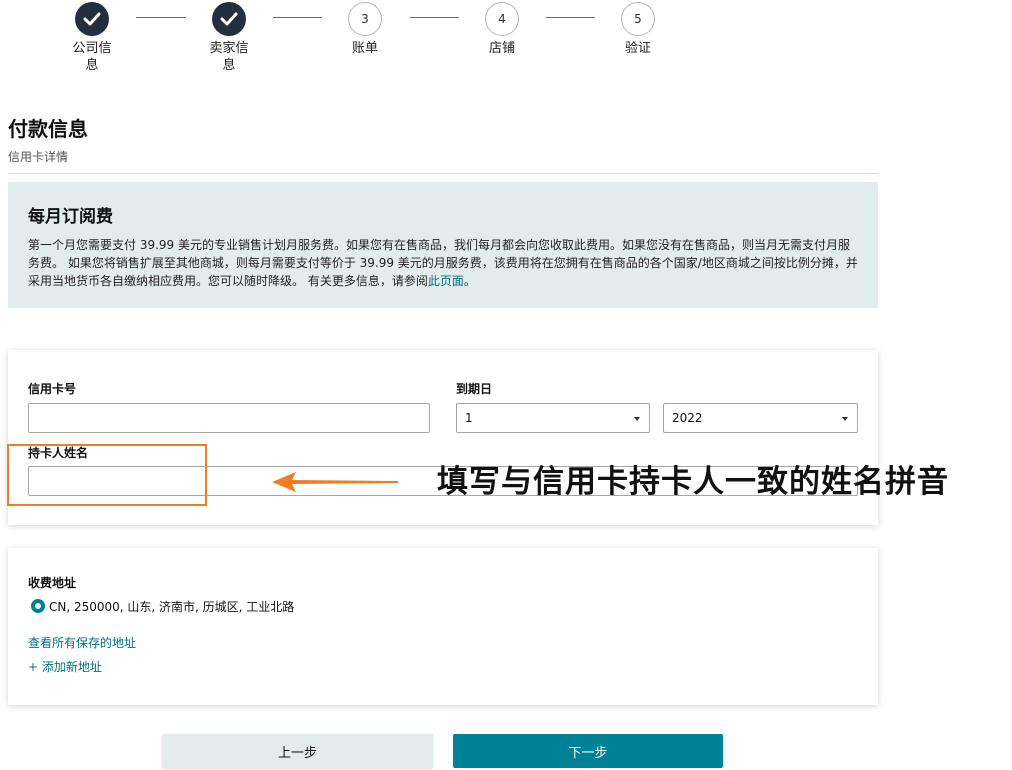 The height and width of the screenshot is (770, 1012). What do you see at coordinates (229, 57) in the screenshot?
I see `step-label: 卖家信息` at bounding box center [229, 57].